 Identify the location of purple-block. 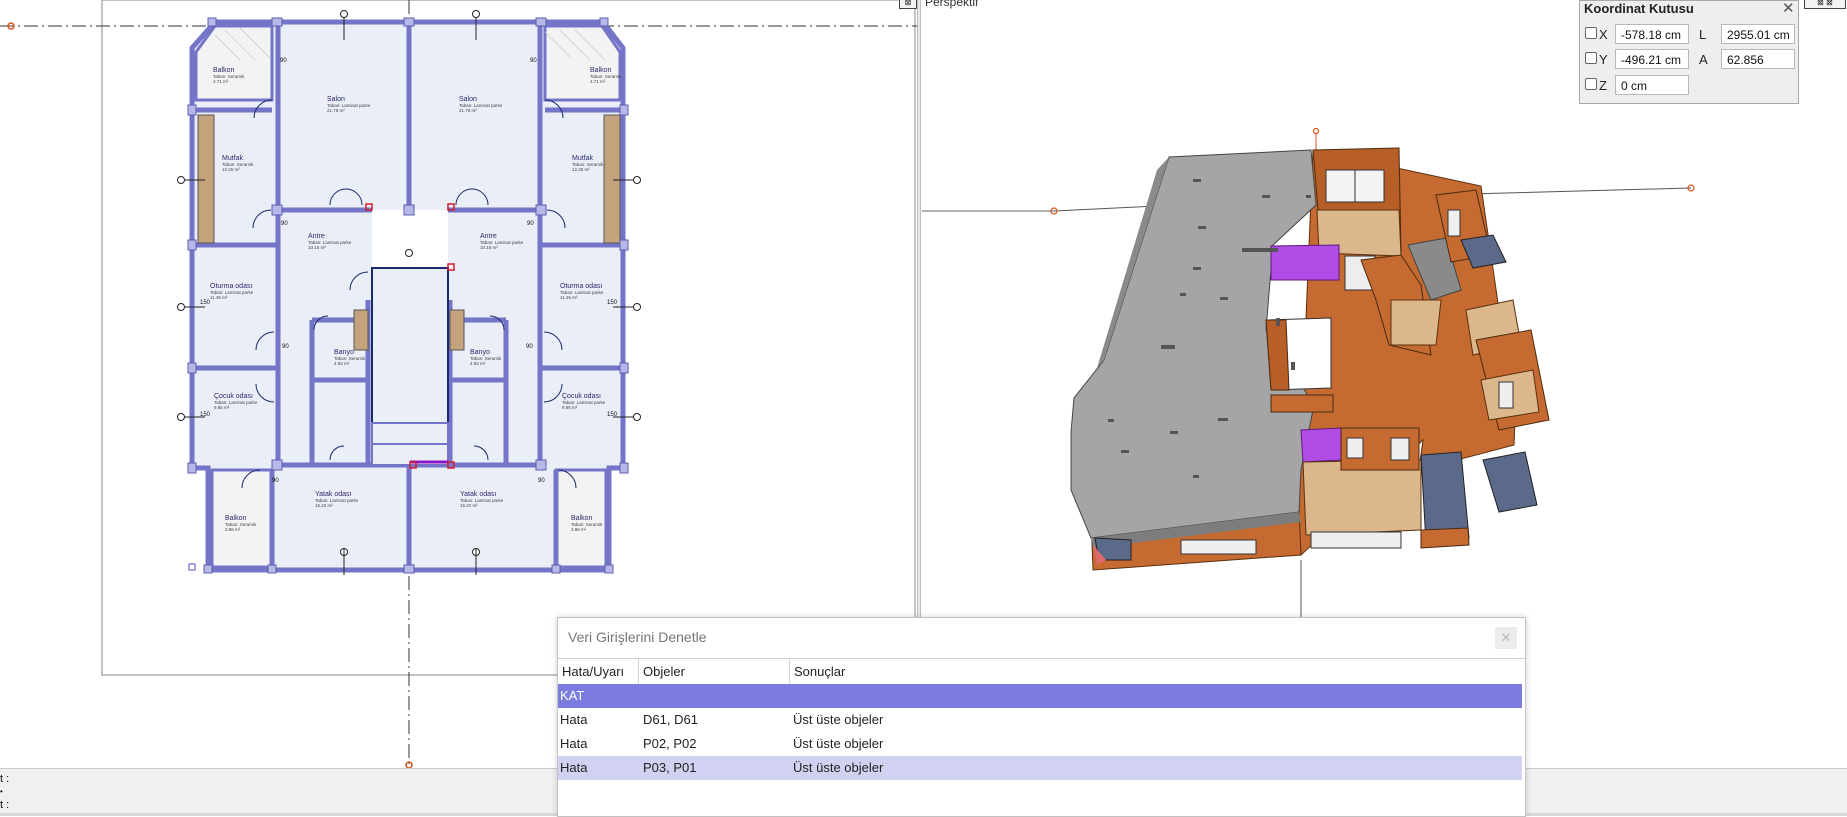
(1305, 262).